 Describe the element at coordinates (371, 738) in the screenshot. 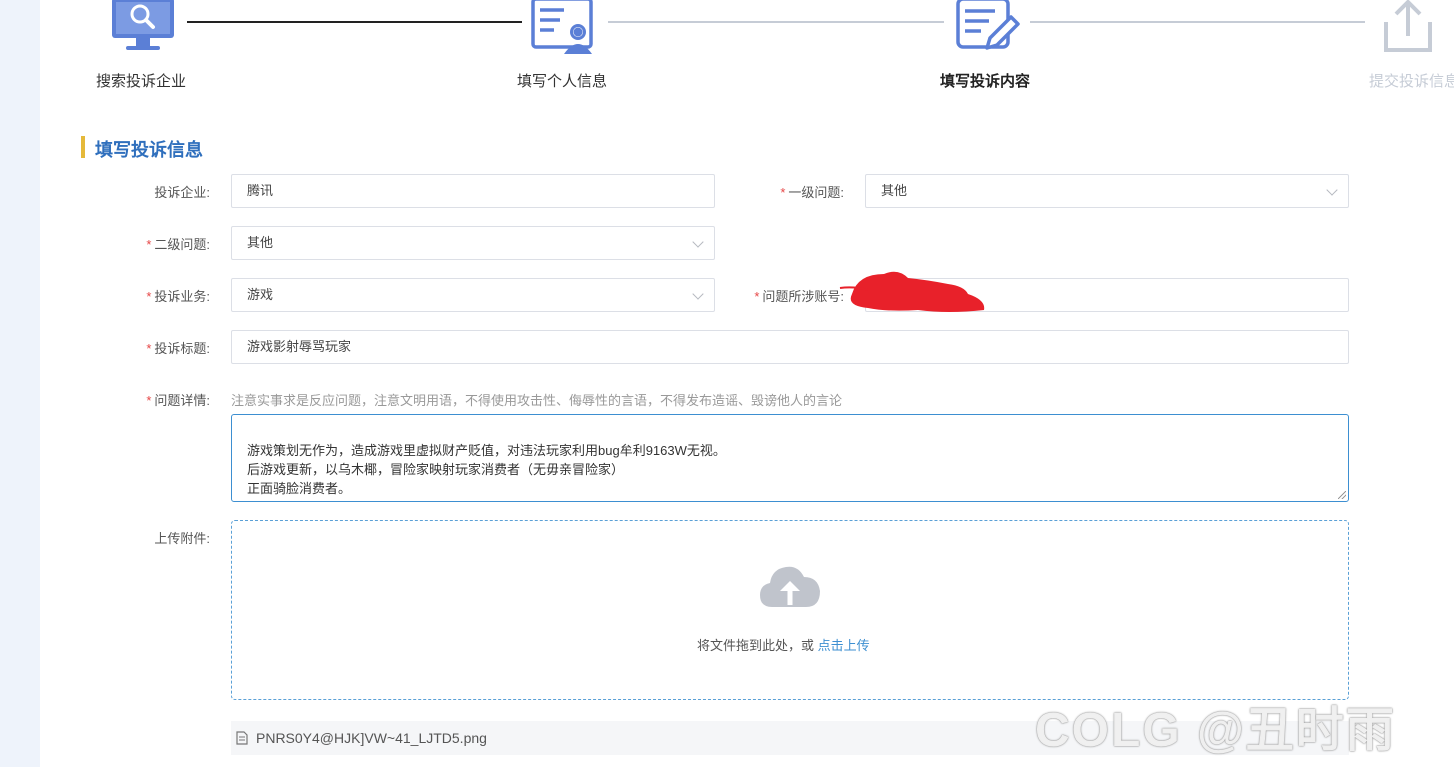

I see `uploaded-file-name: PNRS0Y4@HJK]VW~41_LJTD5.png` at that location.